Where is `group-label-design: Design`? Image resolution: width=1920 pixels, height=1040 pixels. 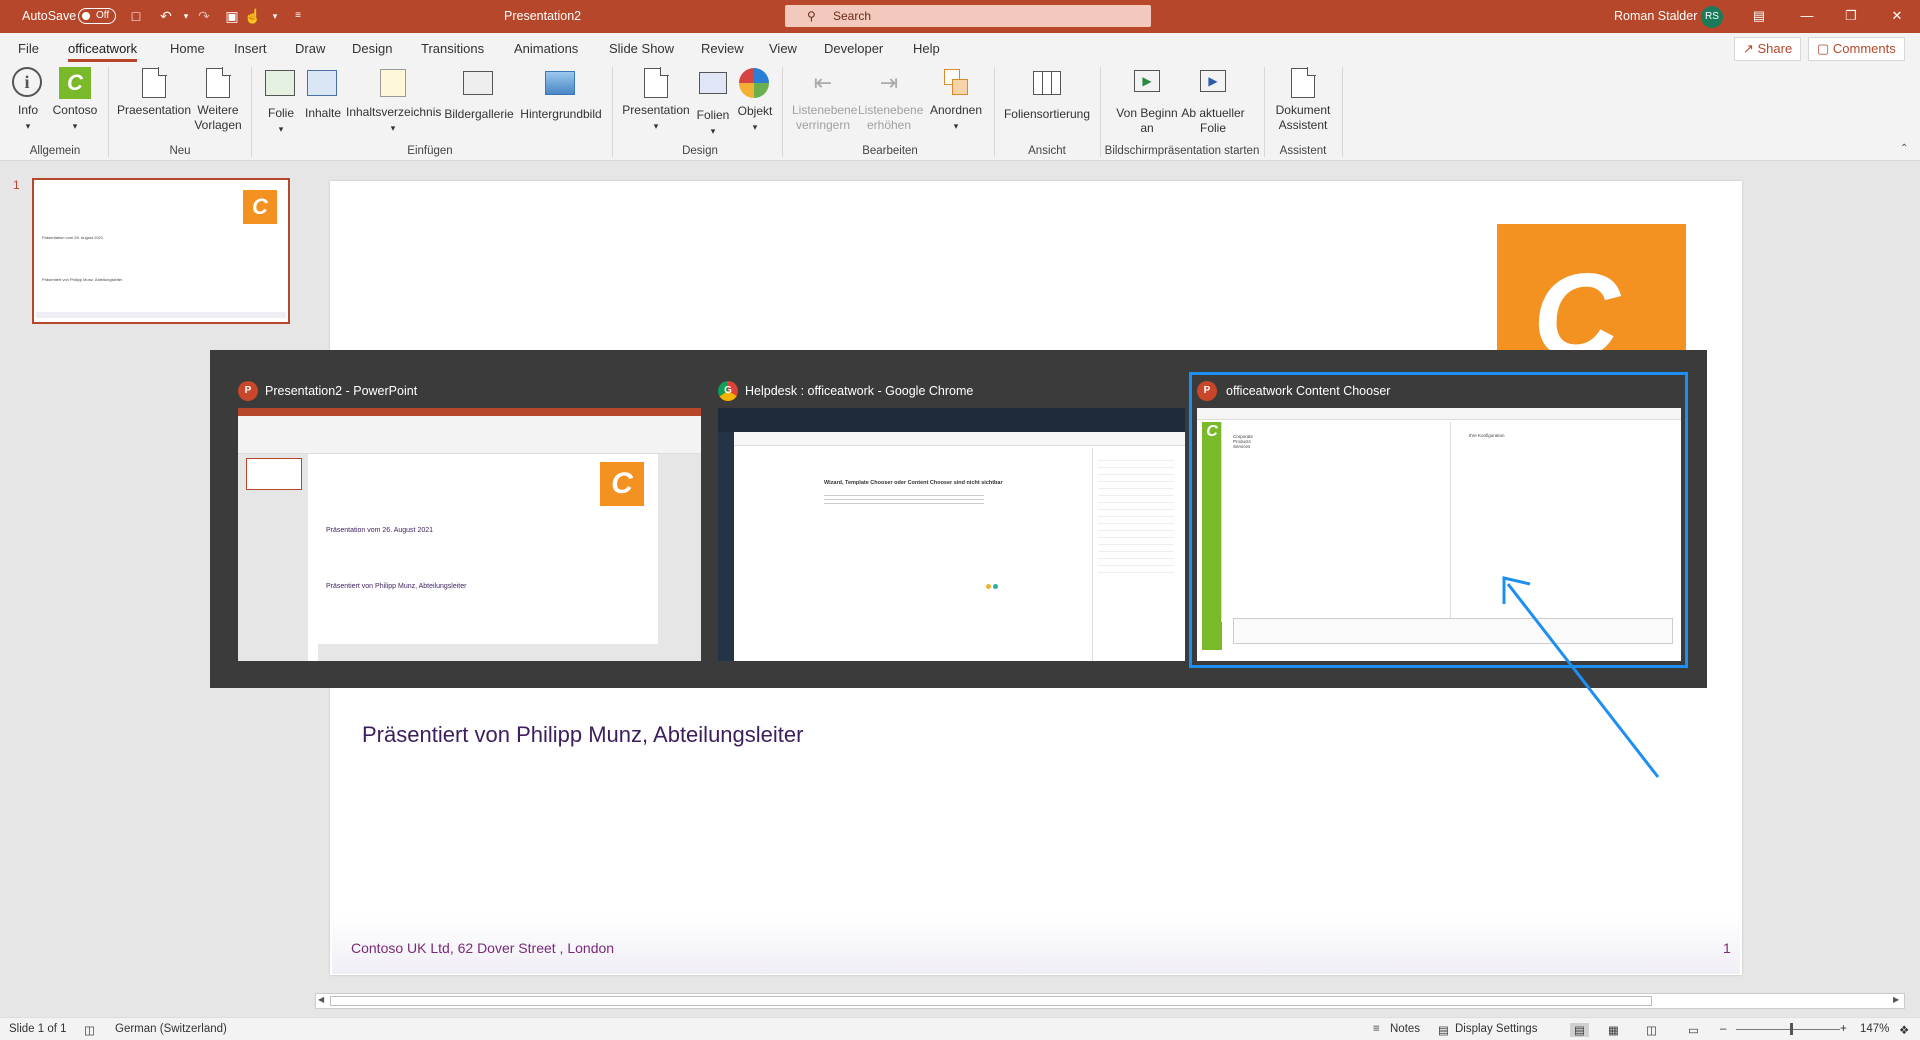 group-label-design: Design is located at coordinates (700, 151).